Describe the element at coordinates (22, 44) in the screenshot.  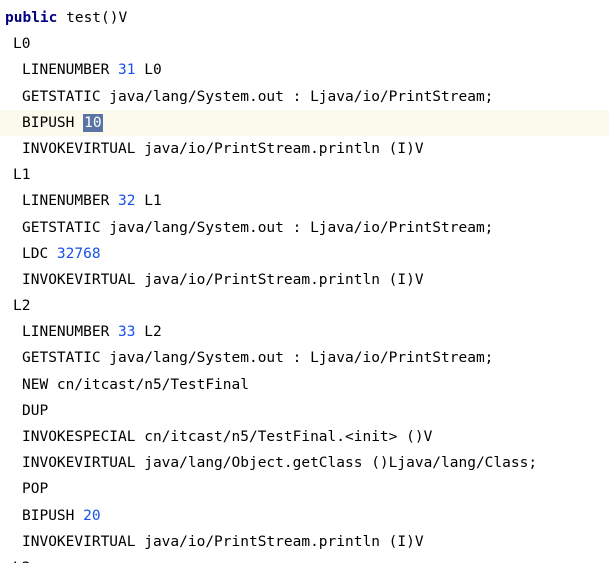
I see `label-text: L0` at that location.